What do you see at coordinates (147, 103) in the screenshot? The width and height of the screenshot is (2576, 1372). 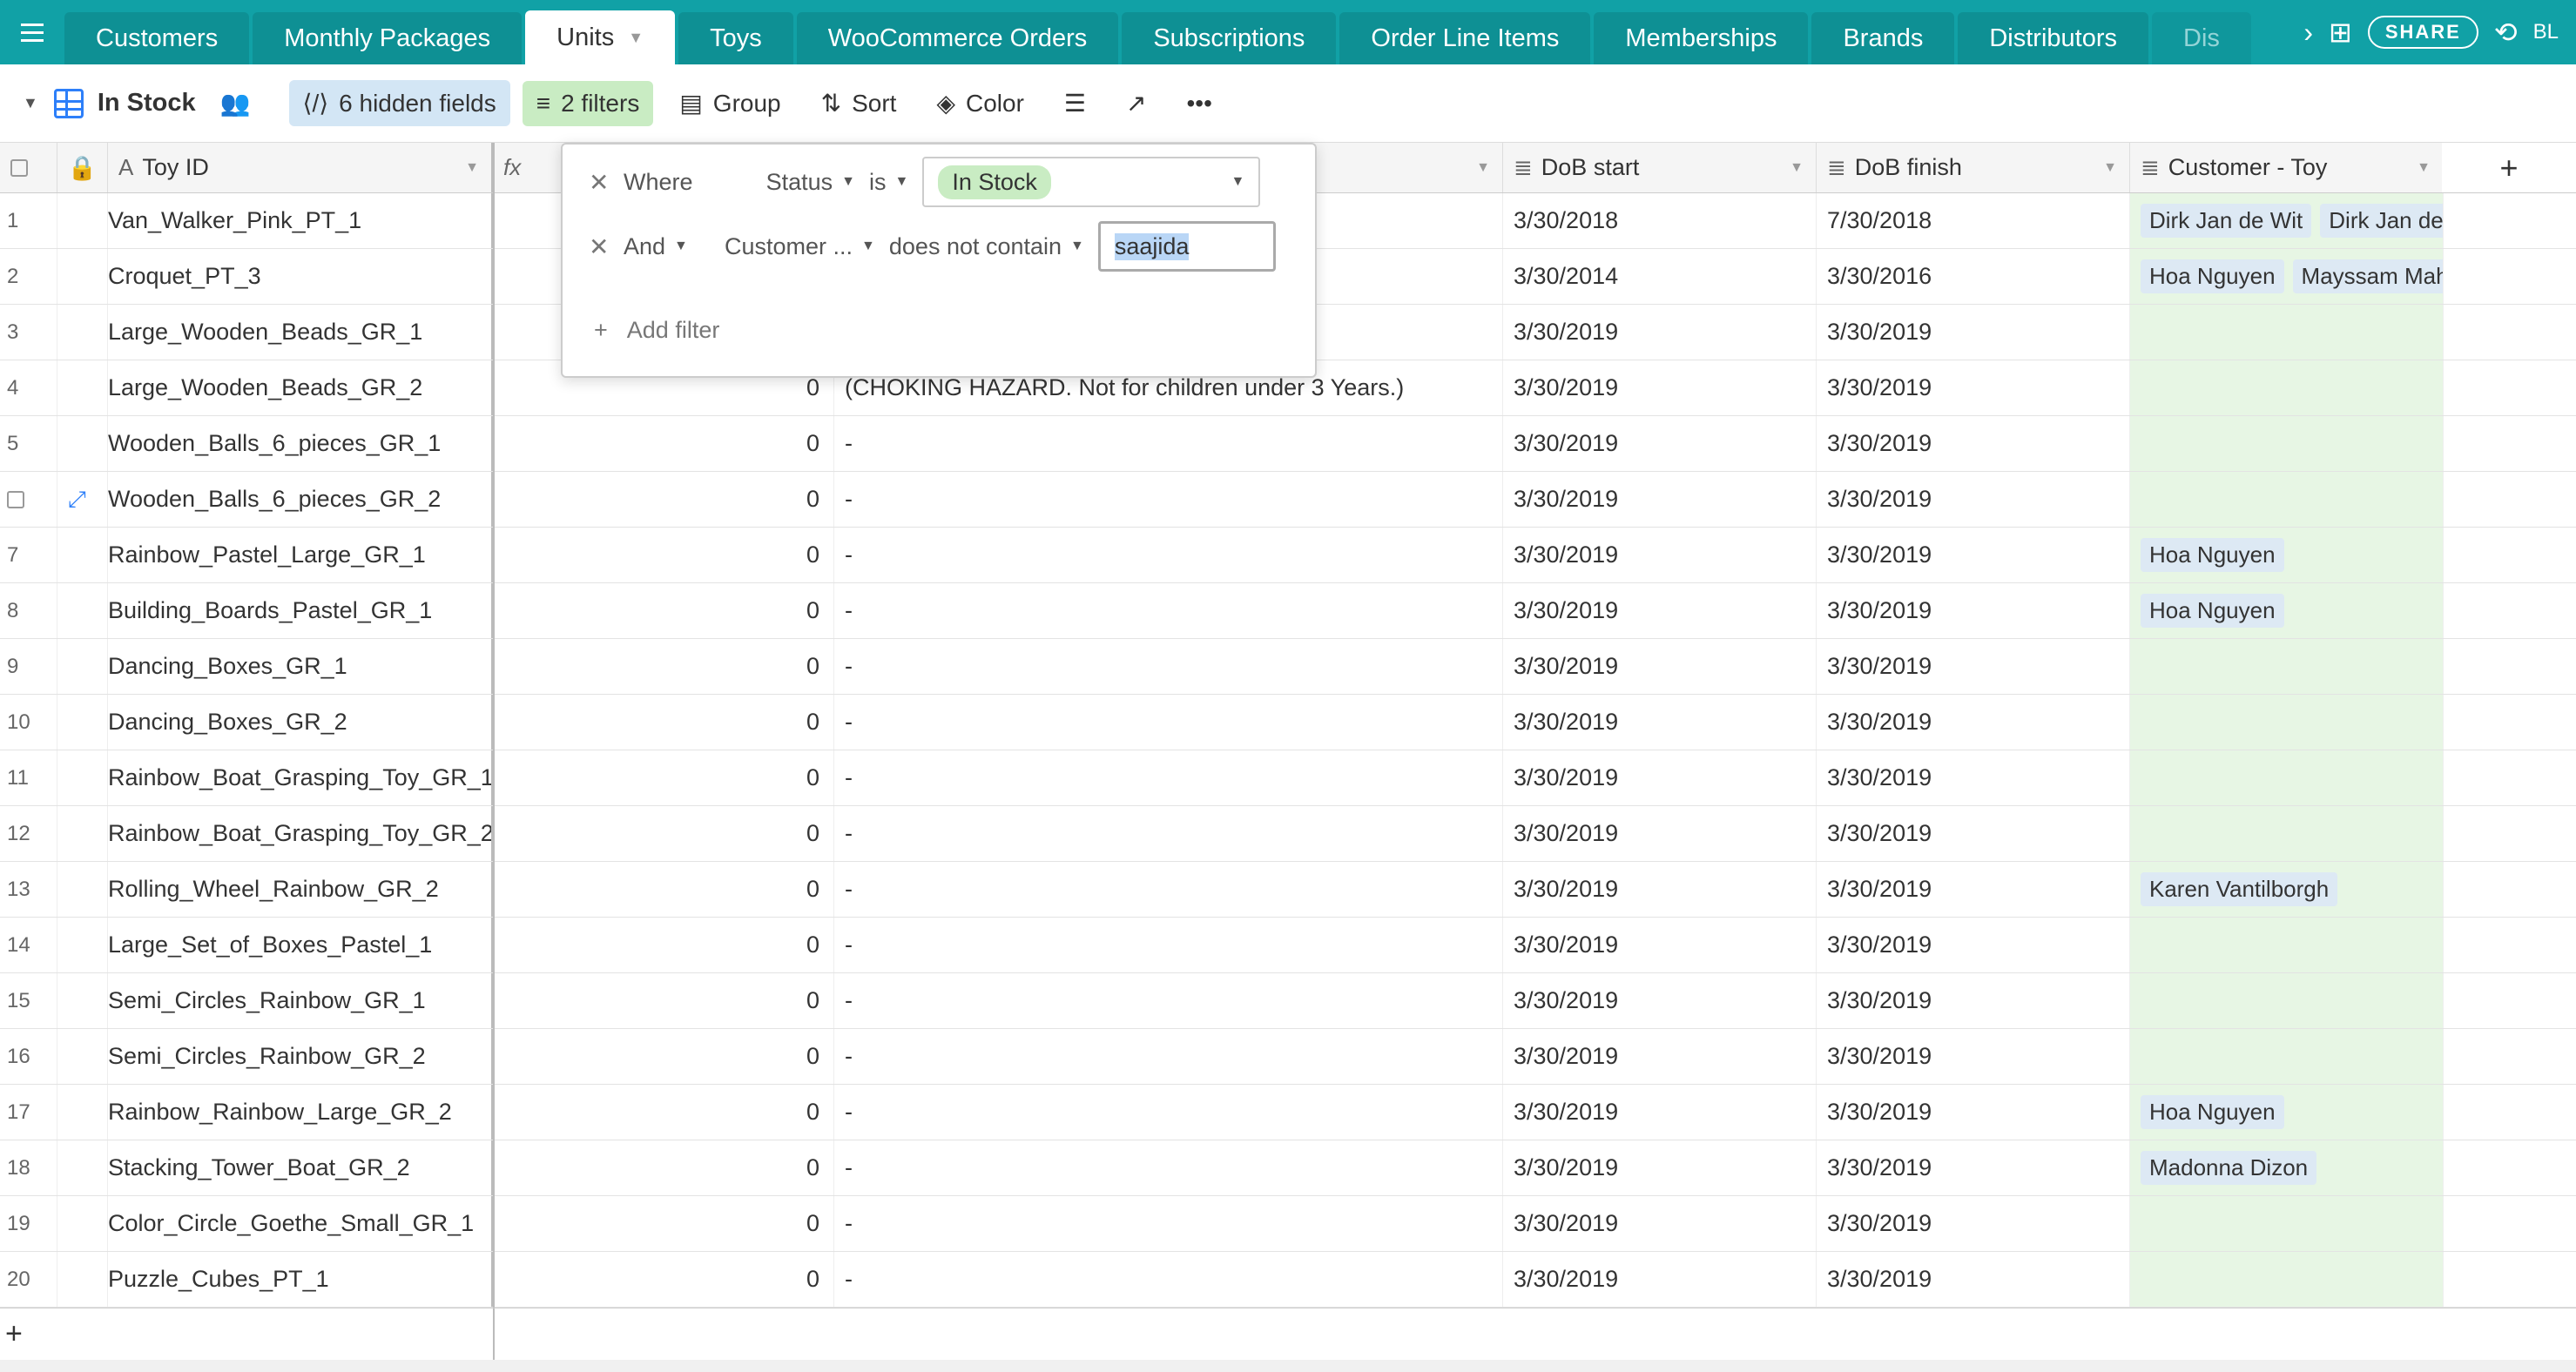 I see `view-name: In Stock` at bounding box center [147, 103].